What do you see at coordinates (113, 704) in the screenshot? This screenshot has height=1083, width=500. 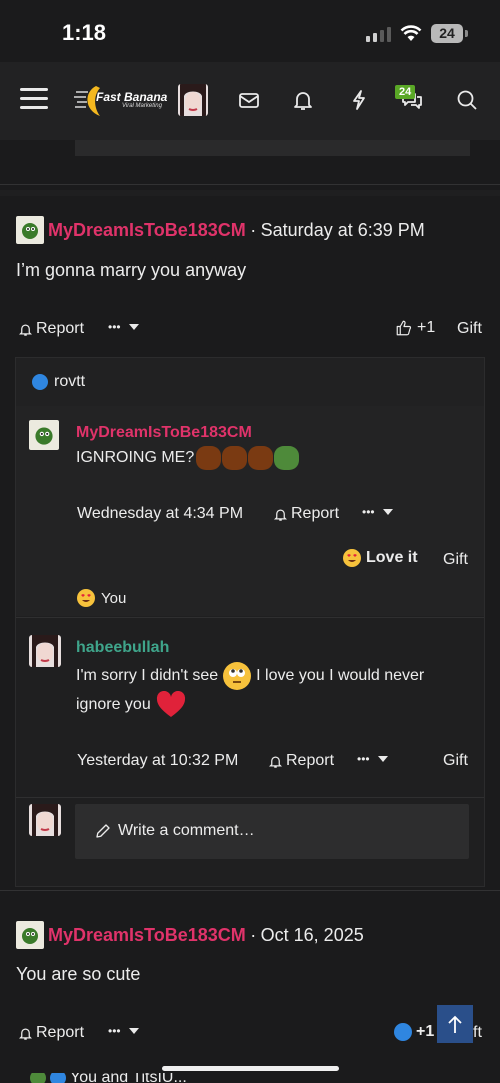 I see `comment-text: ignore you` at bounding box center [113, 704].